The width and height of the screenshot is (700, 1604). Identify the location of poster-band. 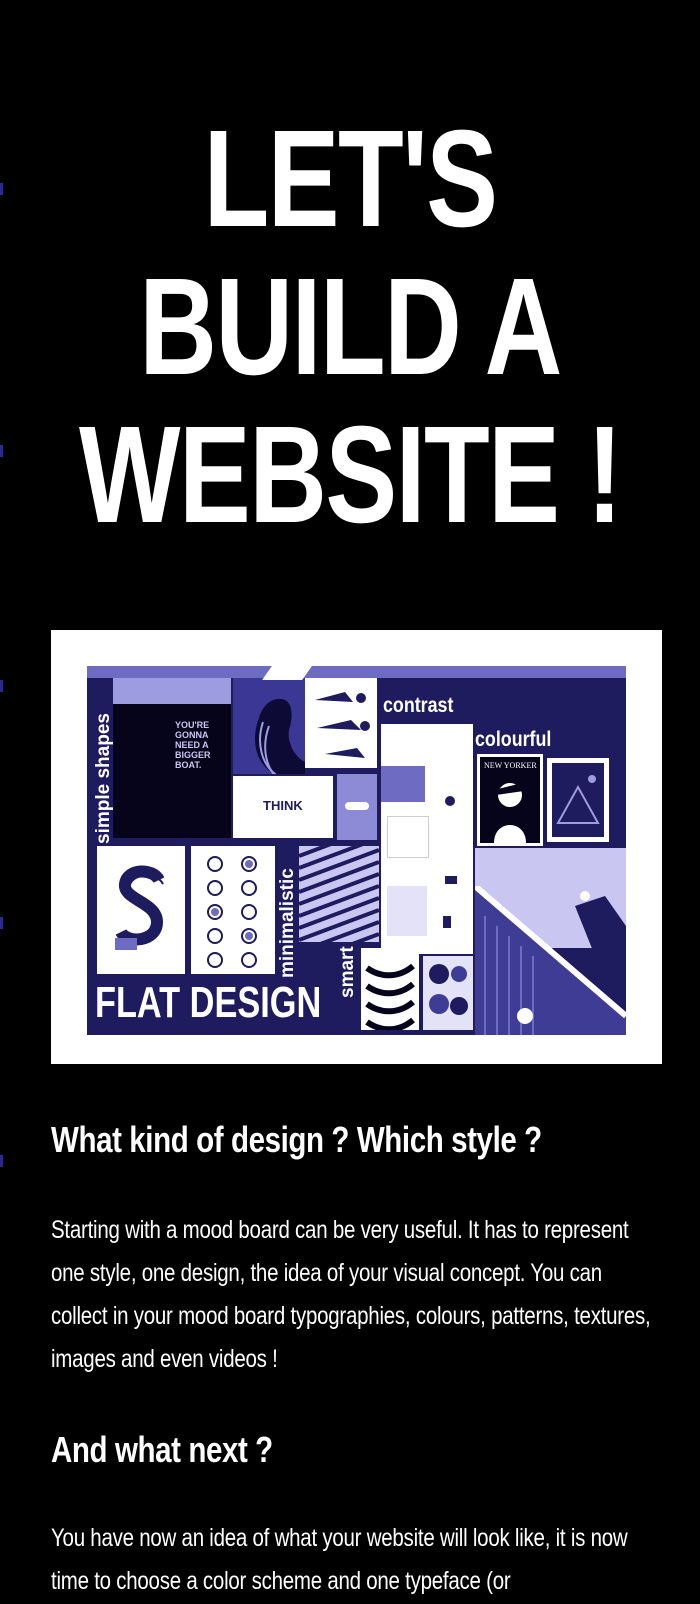
(172, 691).